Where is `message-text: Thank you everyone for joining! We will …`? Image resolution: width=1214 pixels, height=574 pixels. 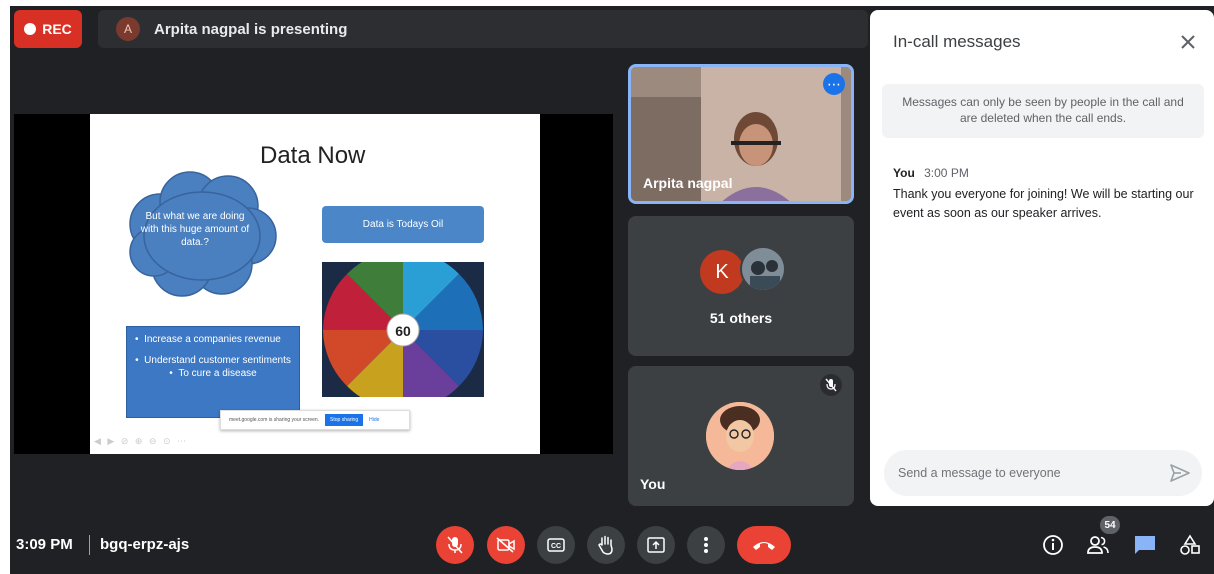
message-text: Thank you everyone for joining! We will … is located at coordinates (1043, 203).